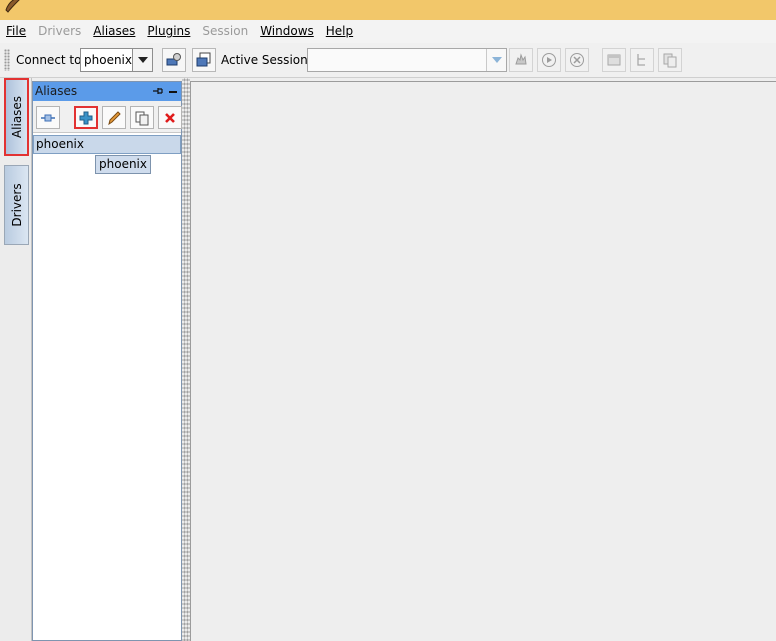 Image resolution: width=776 pixels, height=641 pixels. I want to click on copy-alias-button, so click(142, 117).